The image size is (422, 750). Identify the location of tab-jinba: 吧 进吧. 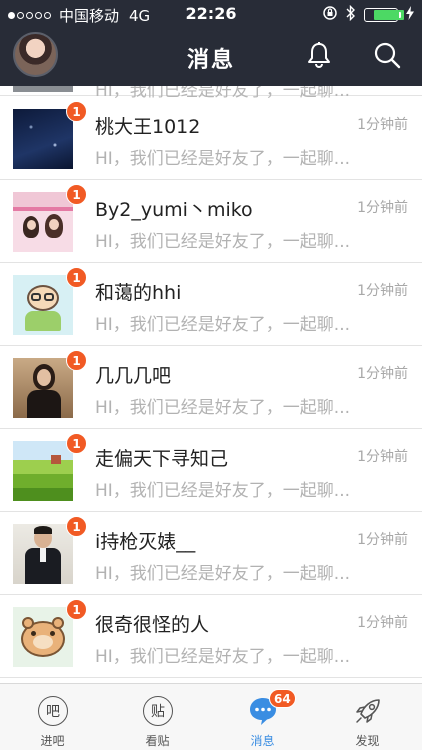
(52, 717).